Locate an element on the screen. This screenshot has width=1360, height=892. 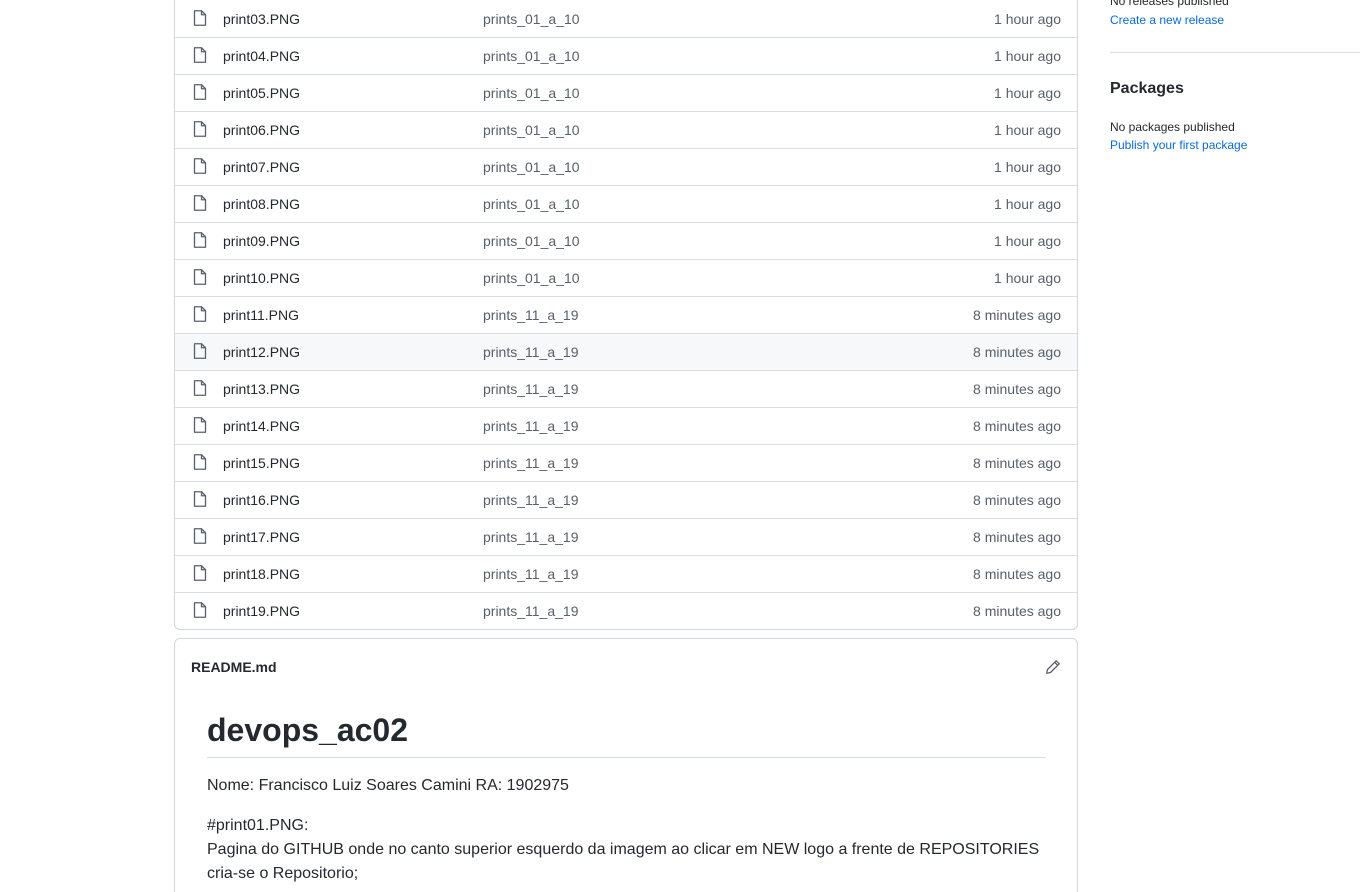
file-name-link: print03.PNG is located at coordinates (261, 19).